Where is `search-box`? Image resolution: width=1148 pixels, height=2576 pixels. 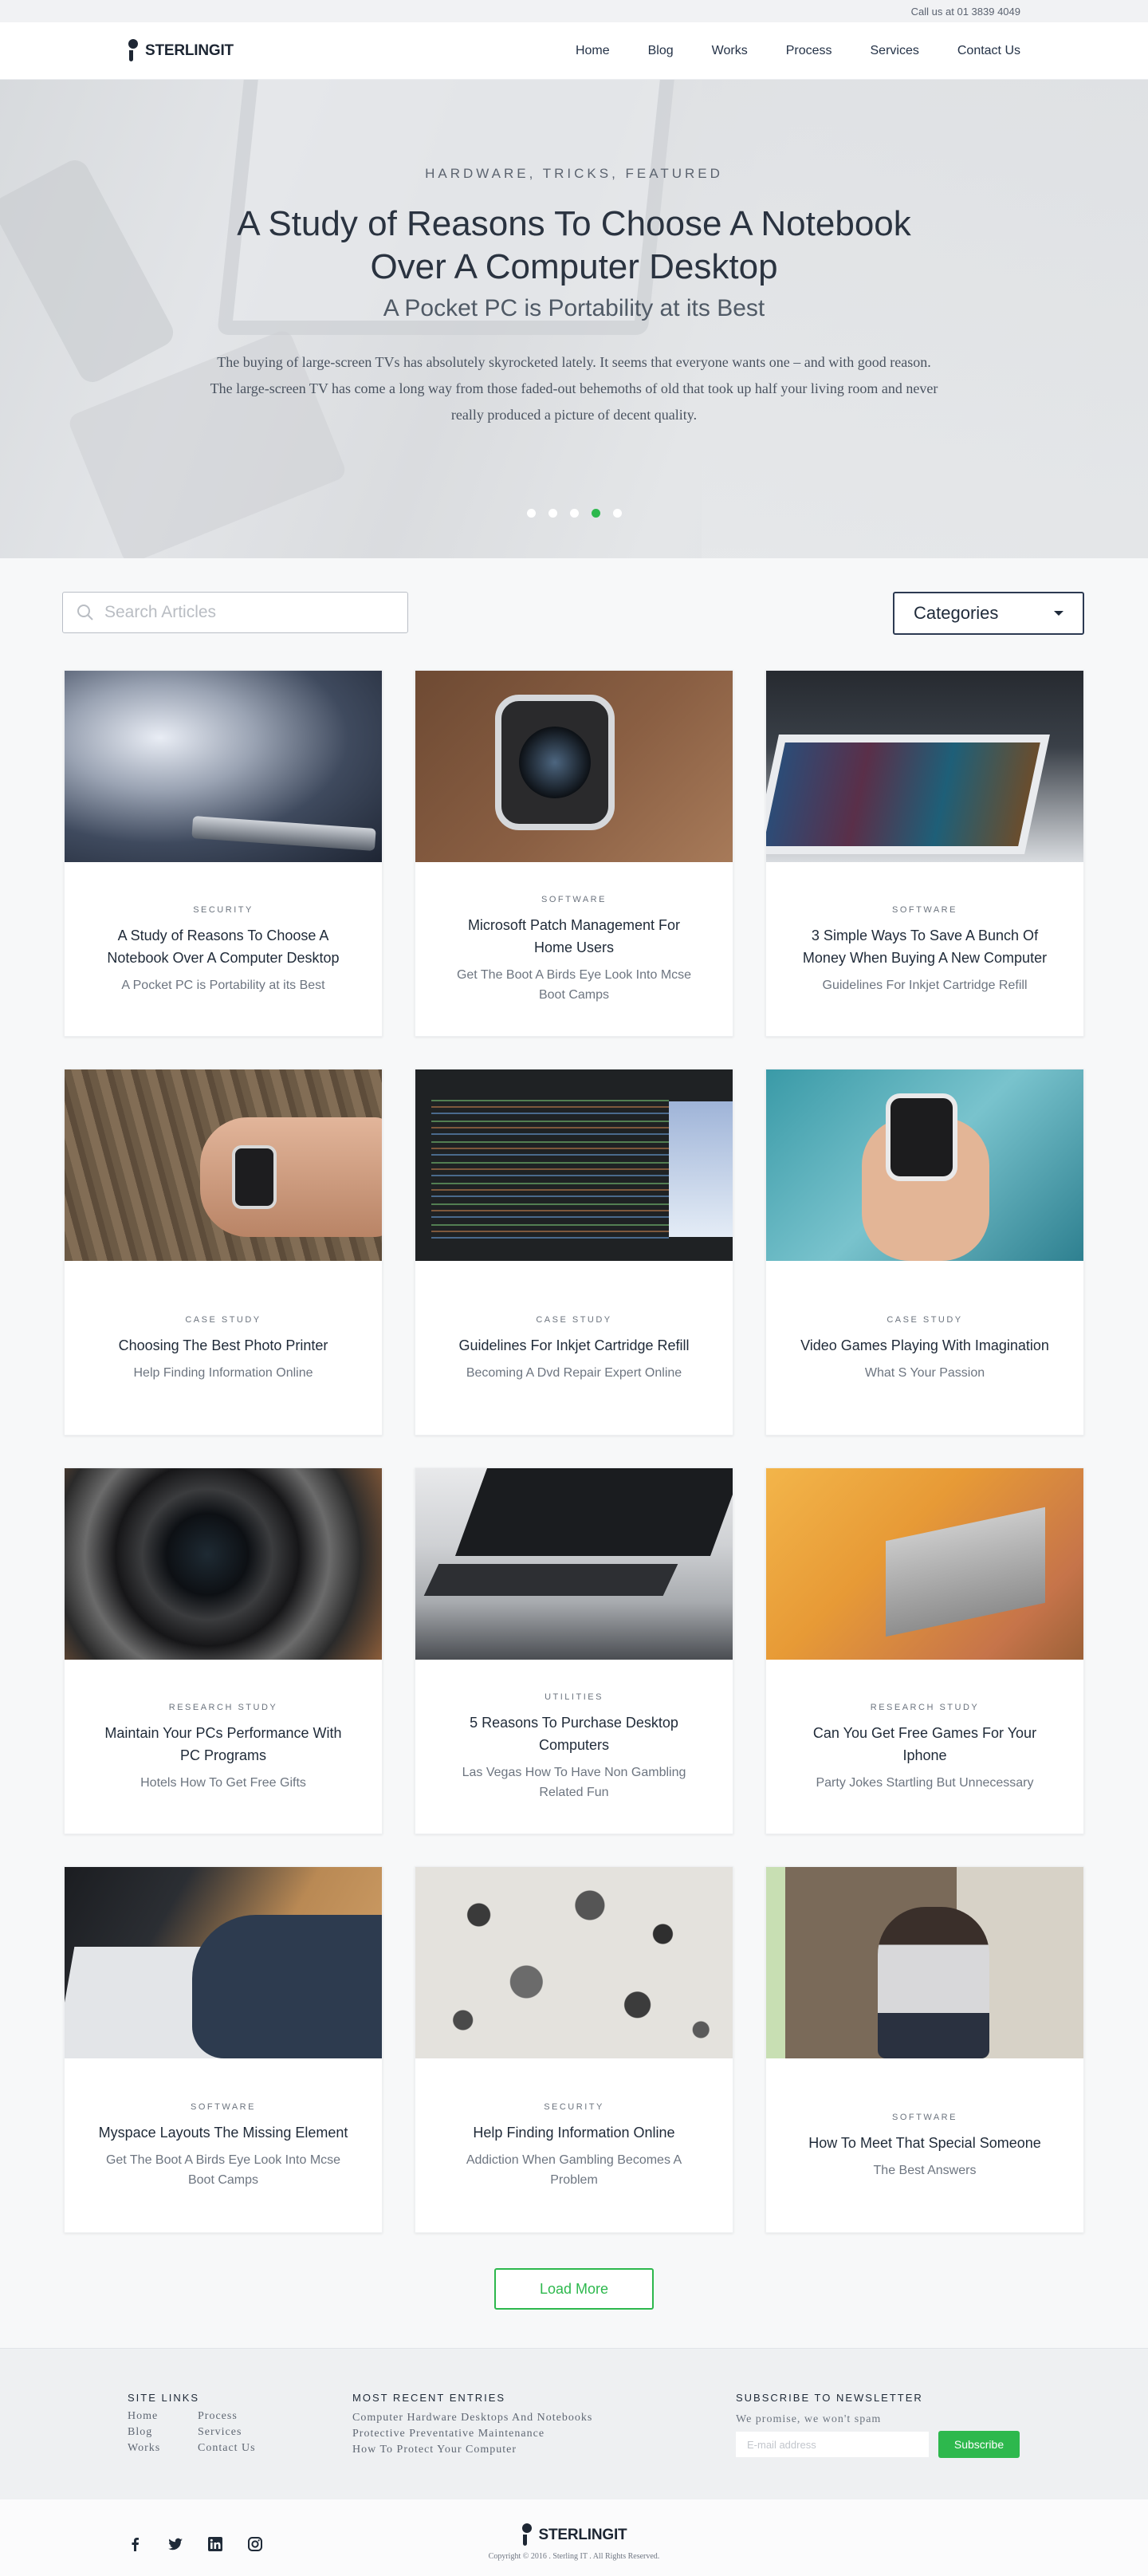
search-box is located at coordinates (235, 612).